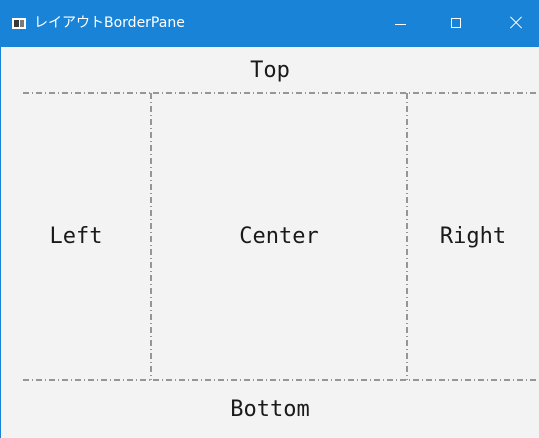 The width and height of the screenshot is (539, 438). Describe the element at coordinates (270, 23) in the screenshot. I see `title-bar: レイアウトBorderPane` at that location.